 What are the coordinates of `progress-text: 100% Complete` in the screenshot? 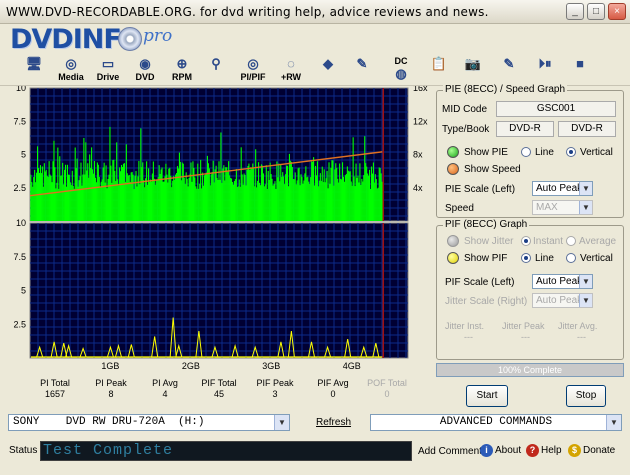 It's located at (530, 370).